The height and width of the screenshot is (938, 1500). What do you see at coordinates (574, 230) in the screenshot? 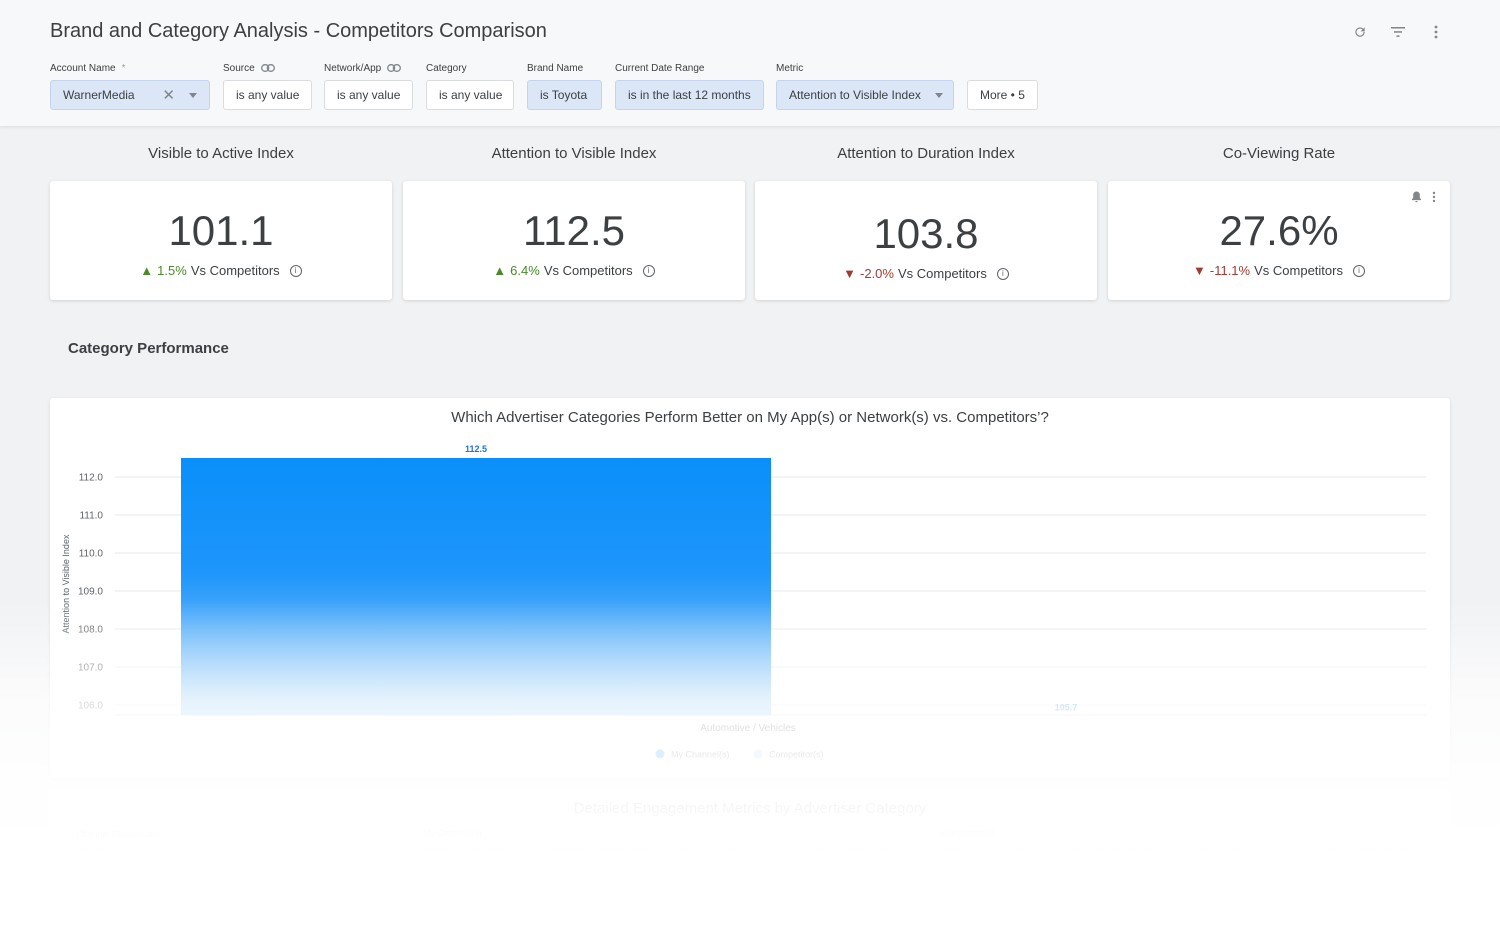
I see `kpi-value: 112.5` at bounding box center [574, 230].